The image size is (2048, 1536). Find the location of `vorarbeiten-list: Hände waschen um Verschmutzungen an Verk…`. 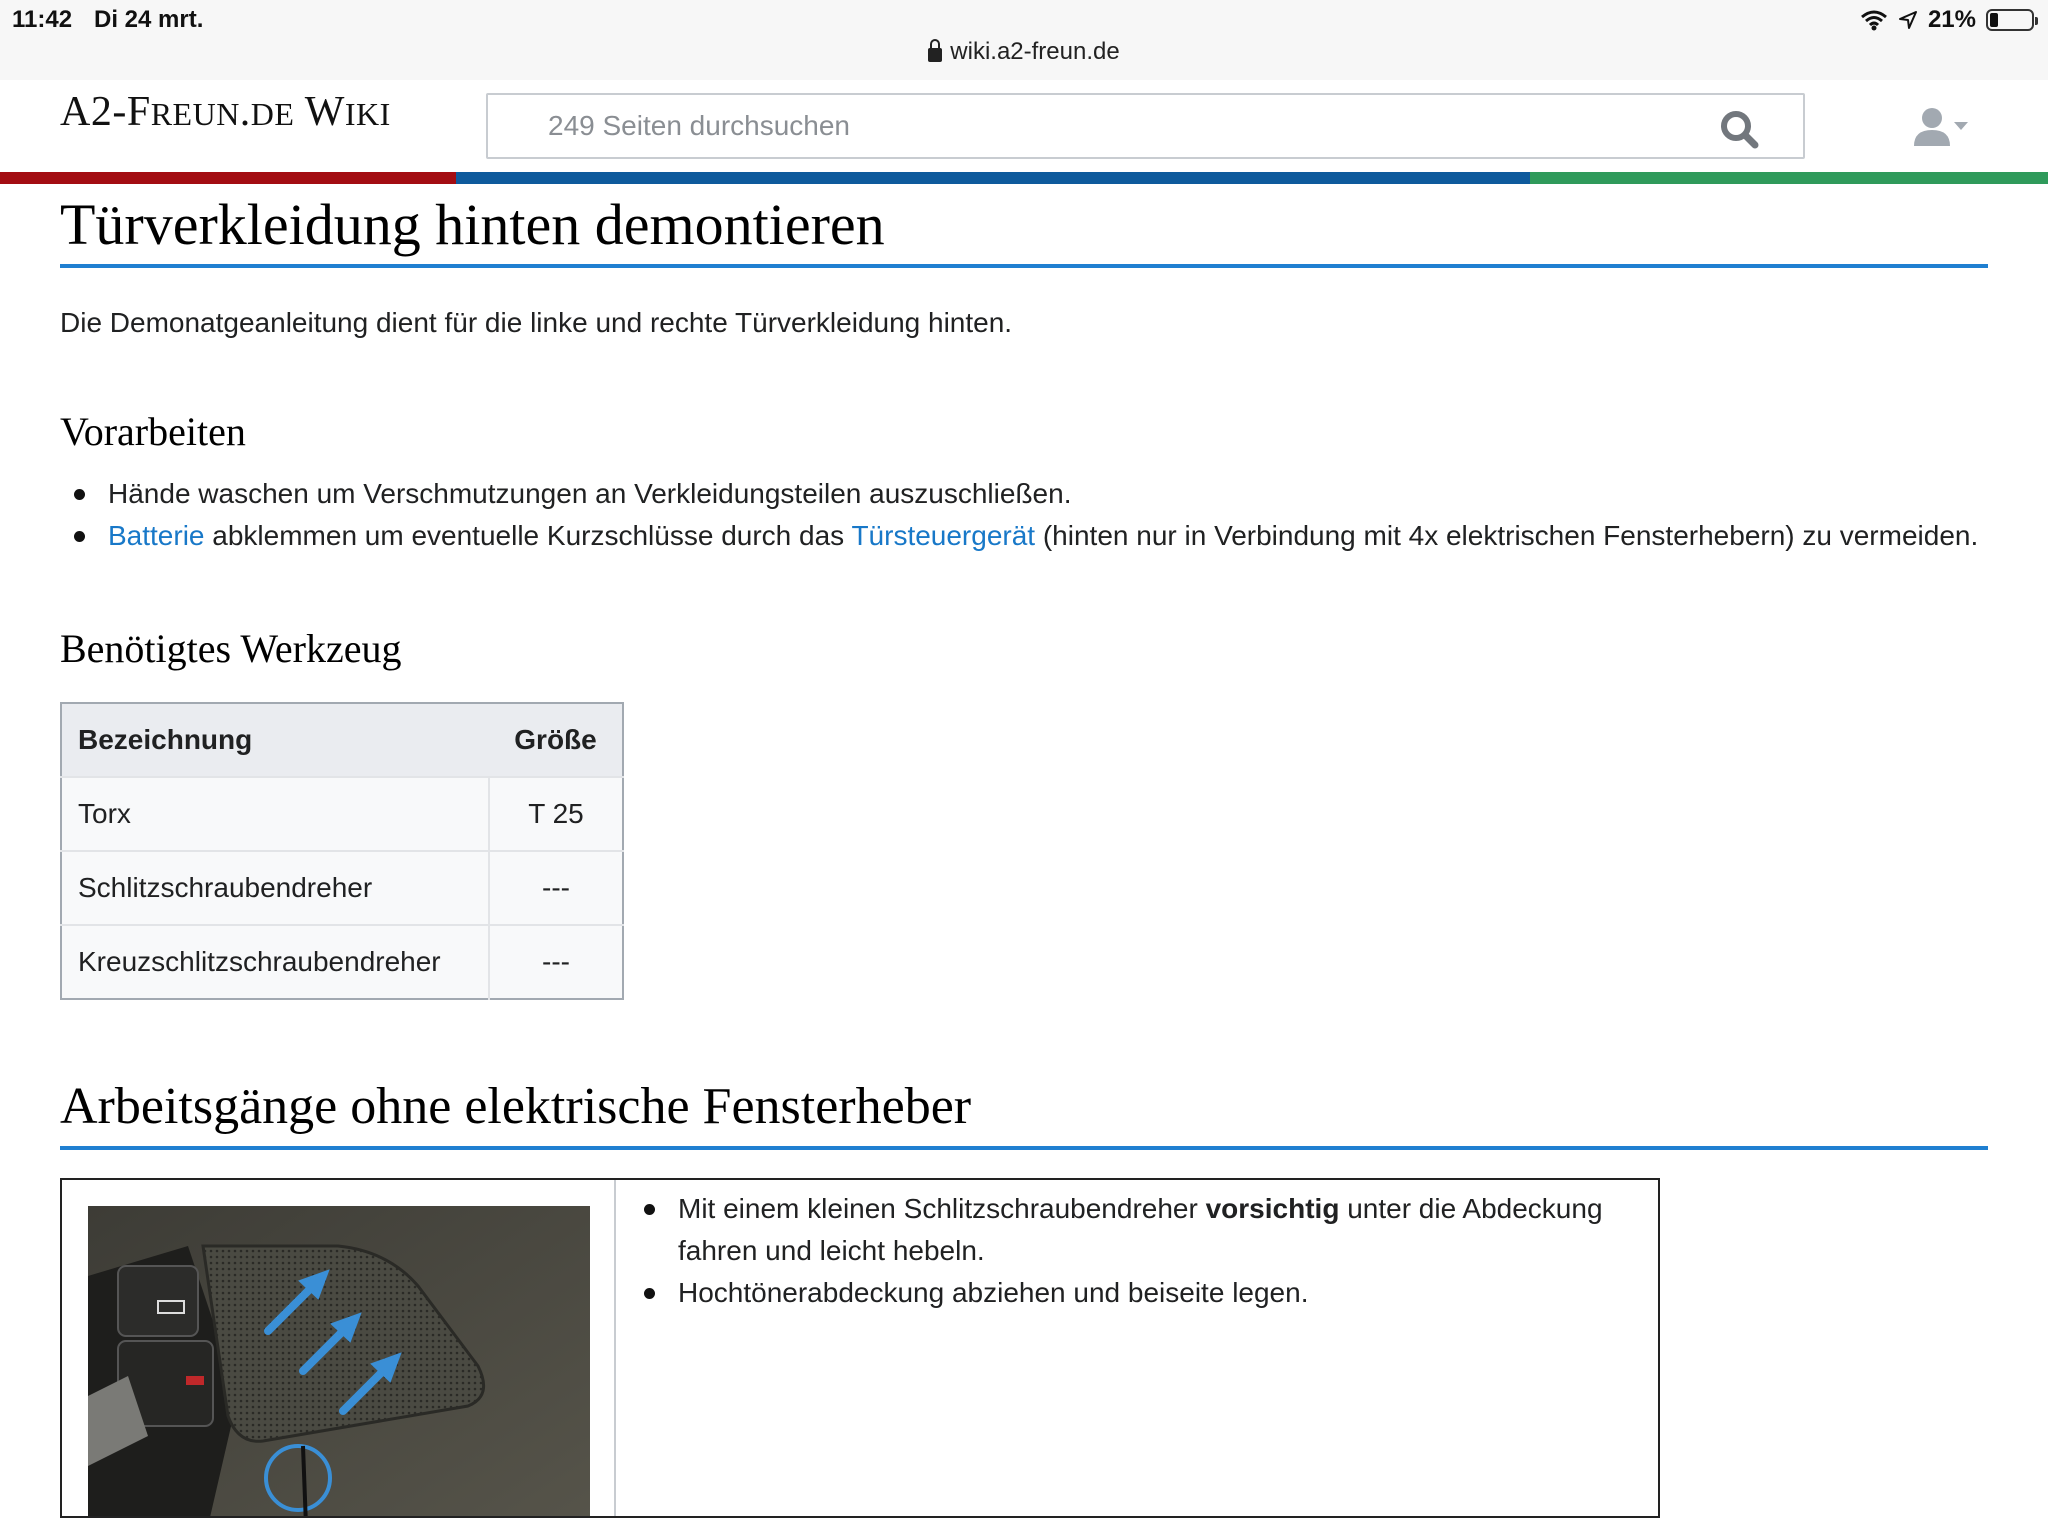

vorarbeiten-list: Hände waschen um Verschmutzungen an Verk… is located at coordinates (1024, 515).